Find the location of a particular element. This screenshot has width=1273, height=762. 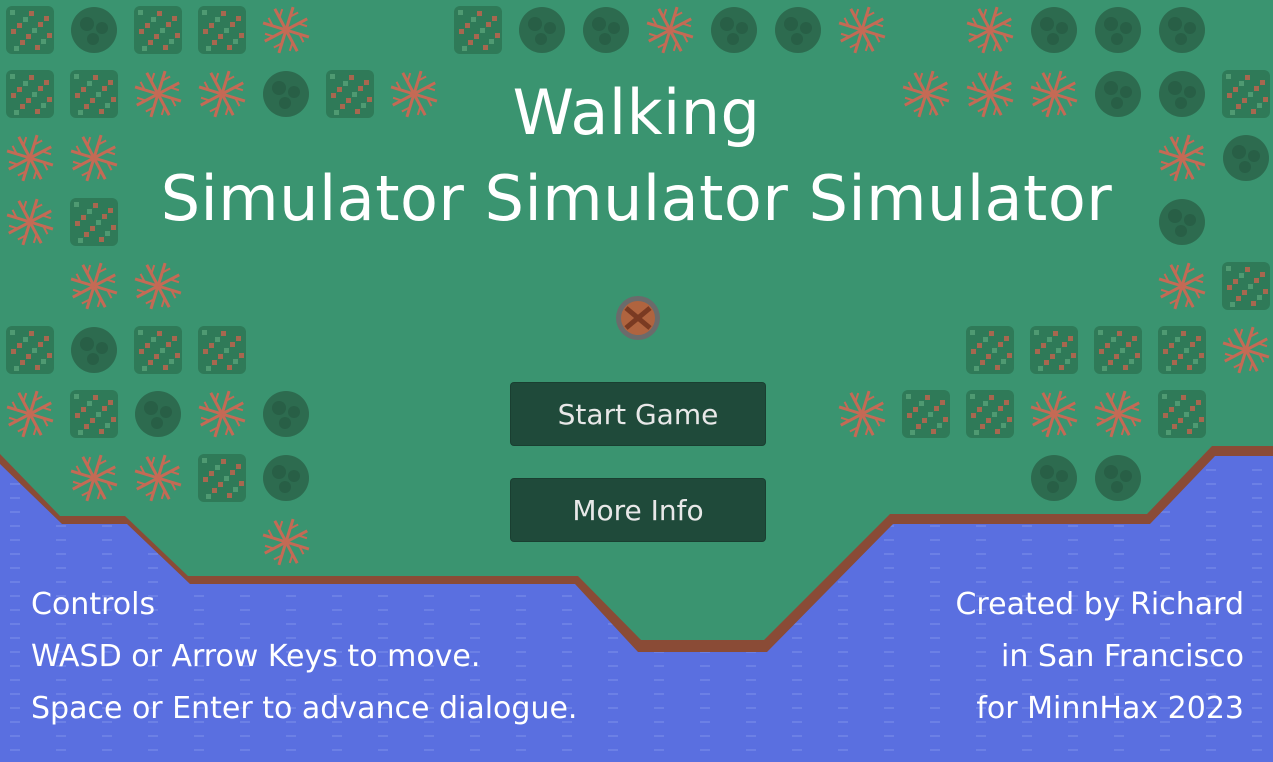

controls-advance-text: Space or Enter to advance dialogue. is located at coordinates (304, 708).